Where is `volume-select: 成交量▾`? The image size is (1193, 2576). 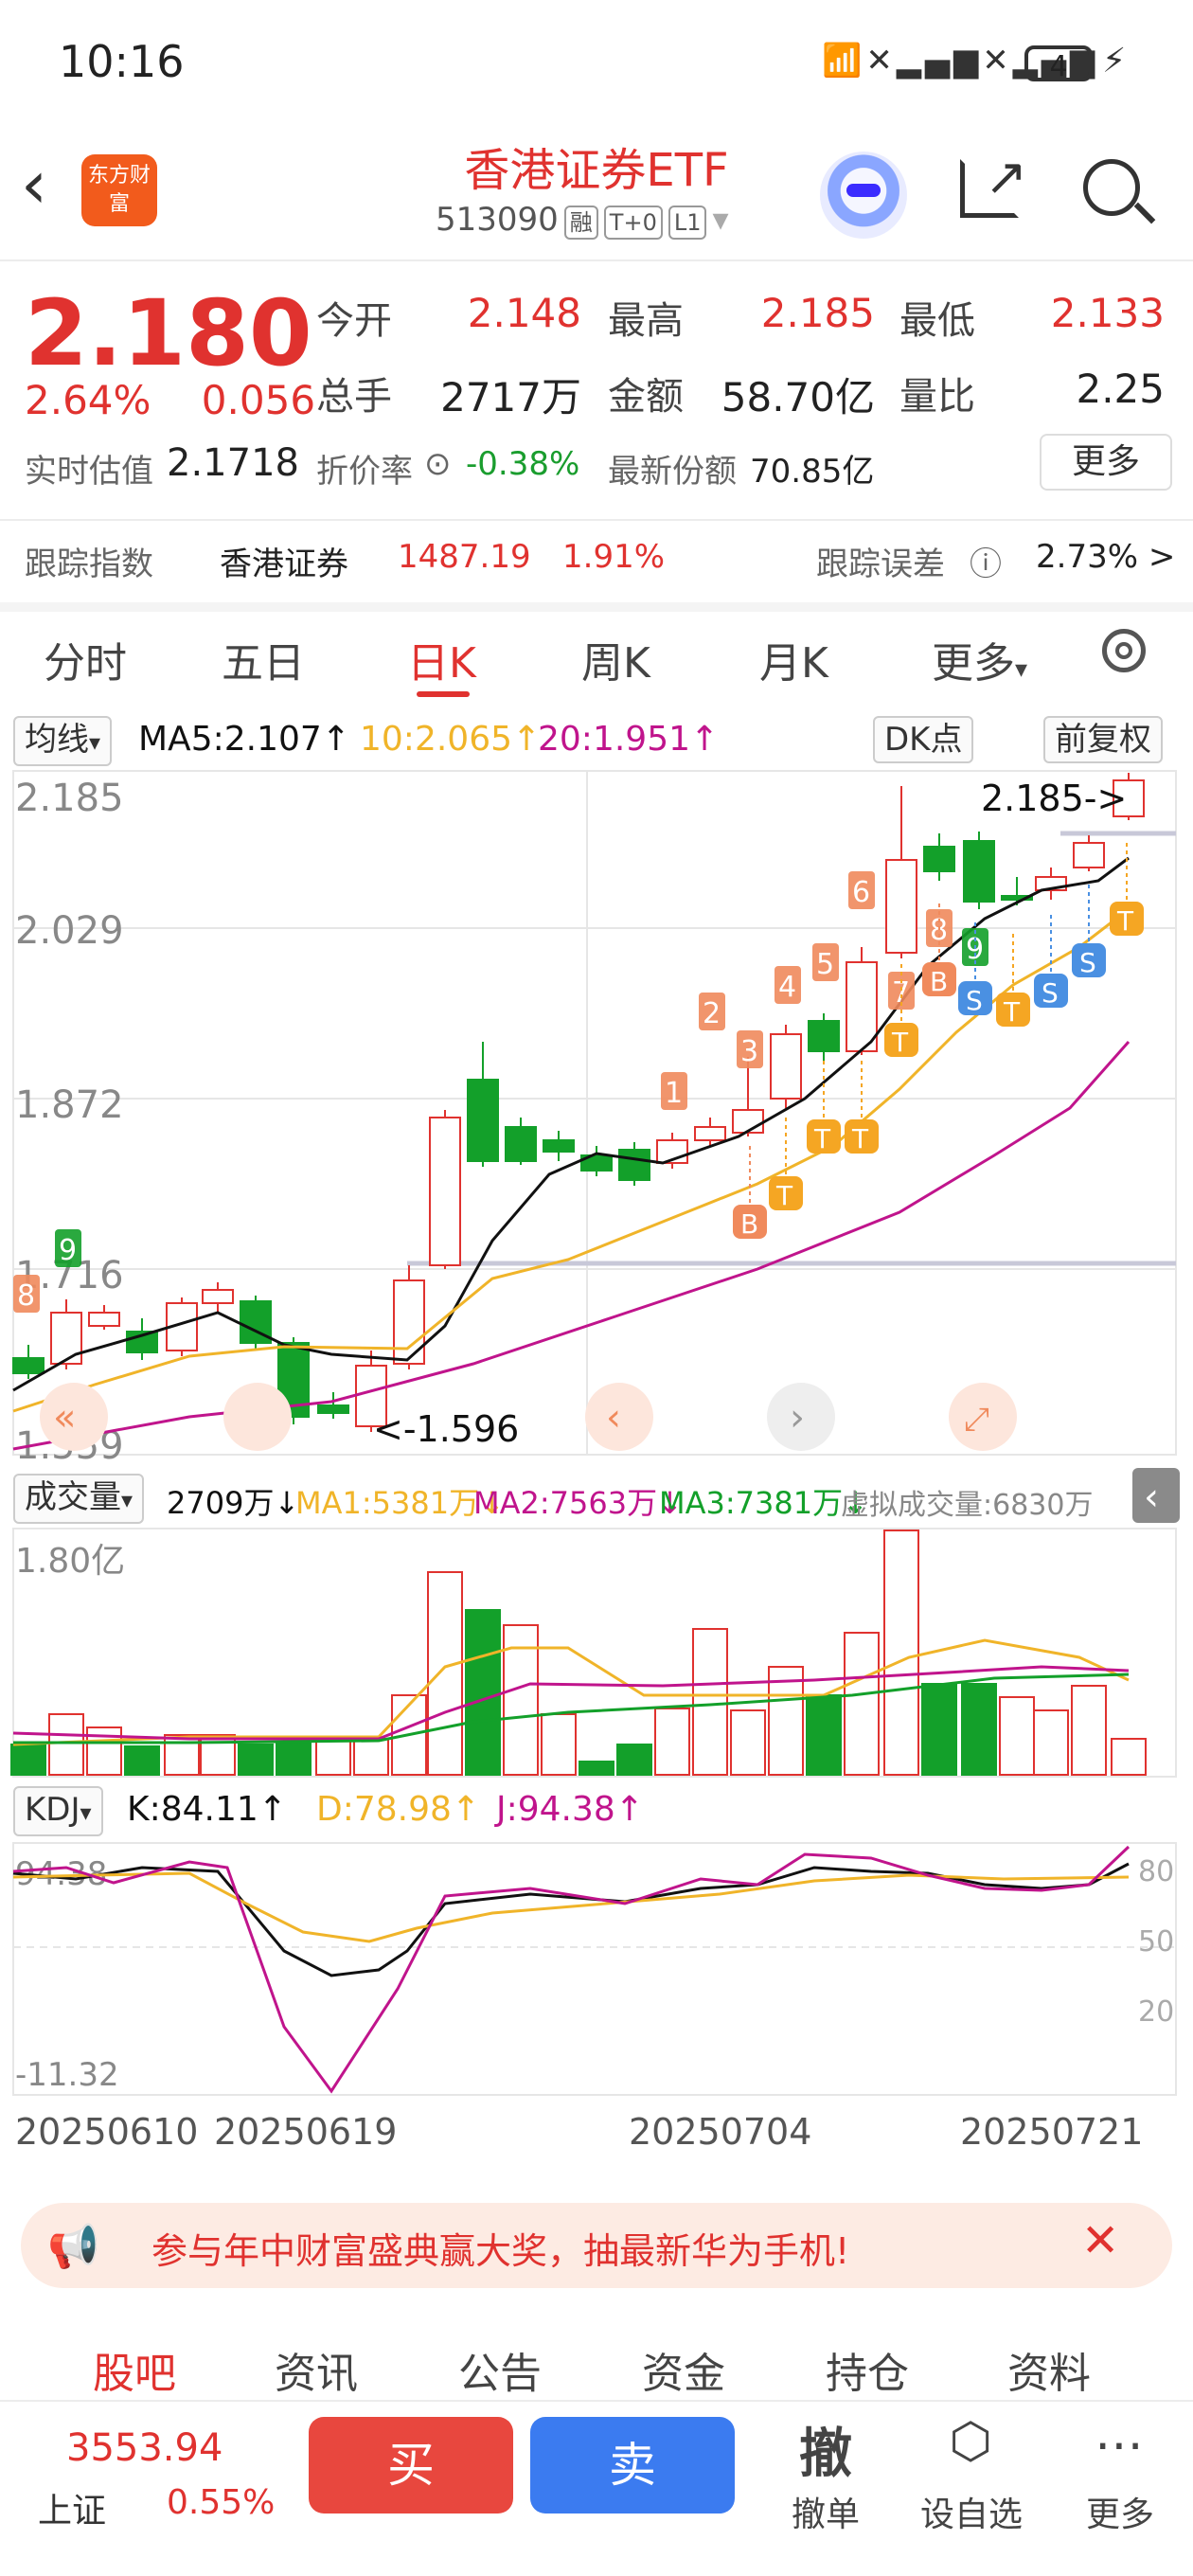 volume-select: 成交量▾ is located at coordinates (79, 1499).